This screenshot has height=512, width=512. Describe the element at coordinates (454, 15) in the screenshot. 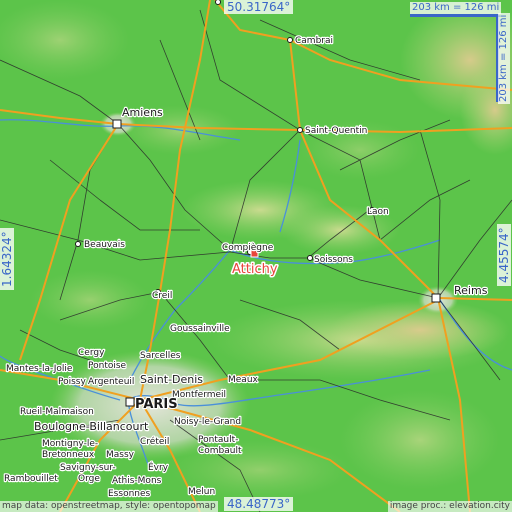

I see `scale-bar-horizontal` at that location.